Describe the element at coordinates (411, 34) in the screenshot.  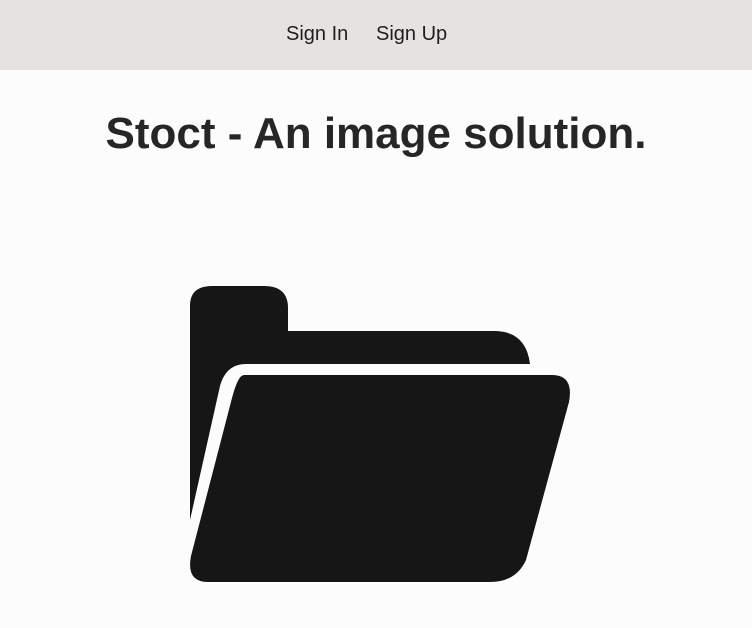
I see `sign-up-link: Sign Up` at that location.